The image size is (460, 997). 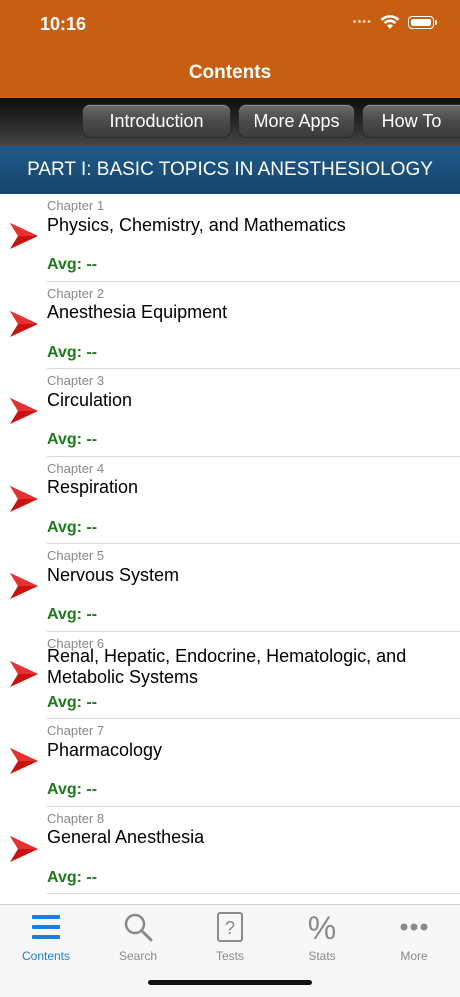 I want to click on status-icons: ••••, so click(x=394, y=22).